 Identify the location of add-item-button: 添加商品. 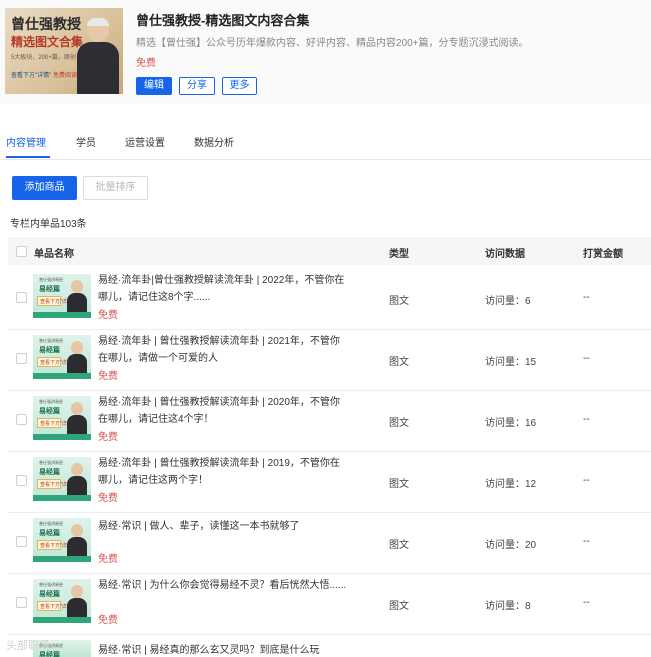
(44, 188).